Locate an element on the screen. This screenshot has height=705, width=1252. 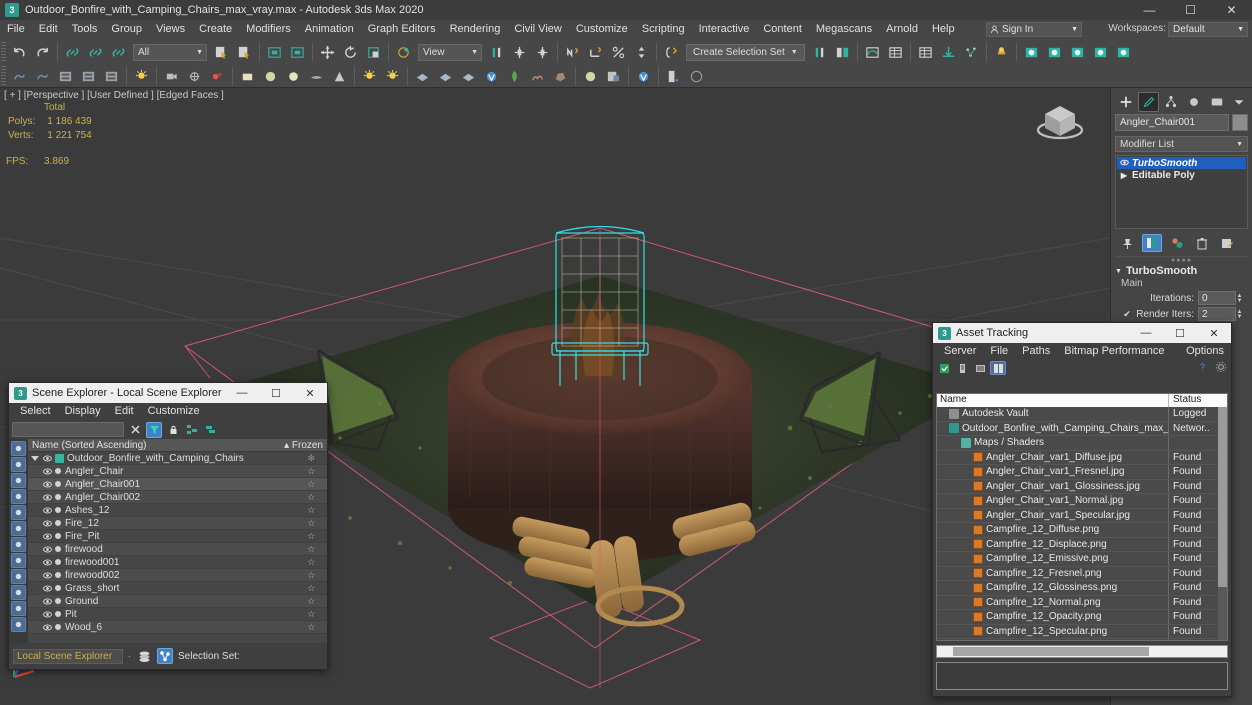
render-in-cloud-icon is located at coordinates (1123, 52).